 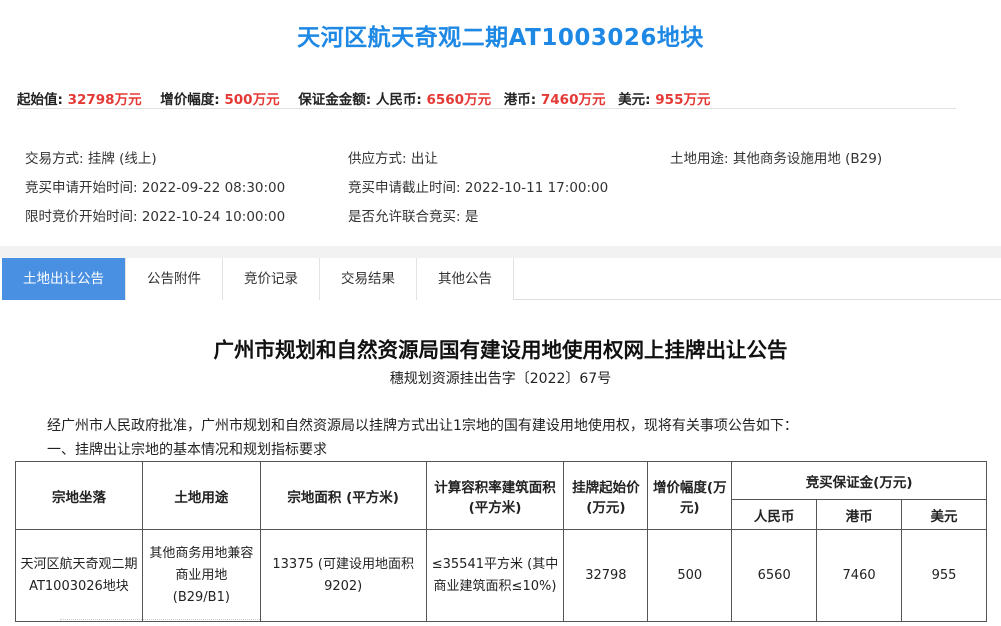 I want to click on header-increment: 增价幅度(万元), so click(x=690, y=495).